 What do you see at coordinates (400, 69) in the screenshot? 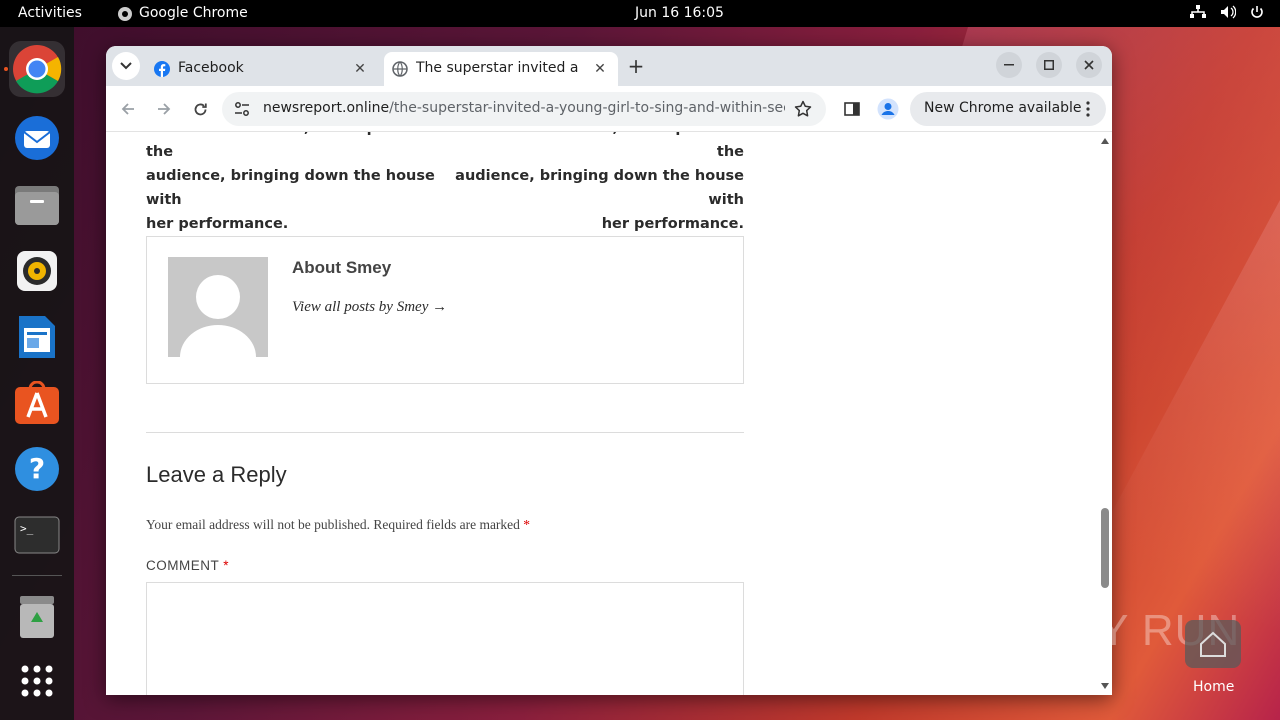
I see `globe-icon` at bounding box center [400, 69].